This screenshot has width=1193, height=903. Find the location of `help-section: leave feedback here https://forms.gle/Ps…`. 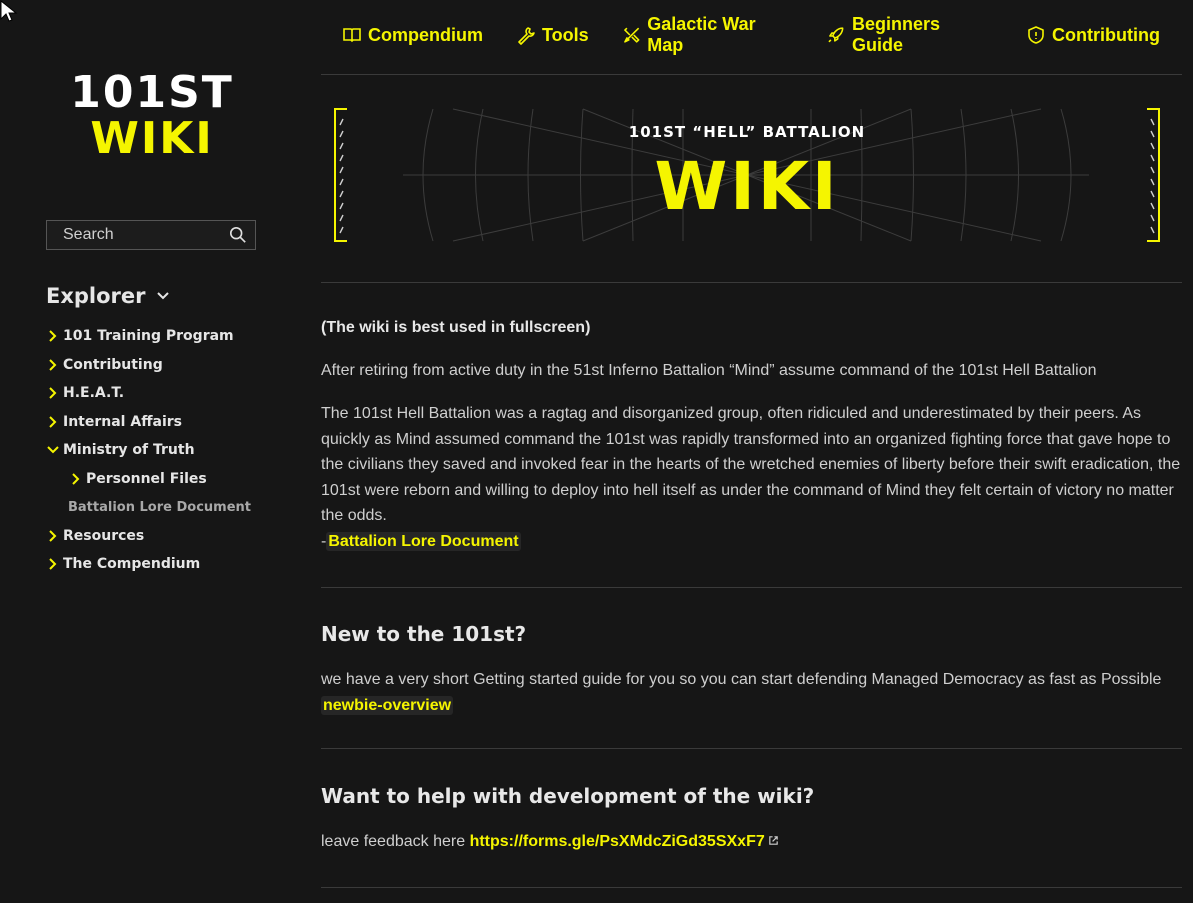

help-section: leave feedback here https://forms.gle/Ps… is located at coordinates (751, 842).